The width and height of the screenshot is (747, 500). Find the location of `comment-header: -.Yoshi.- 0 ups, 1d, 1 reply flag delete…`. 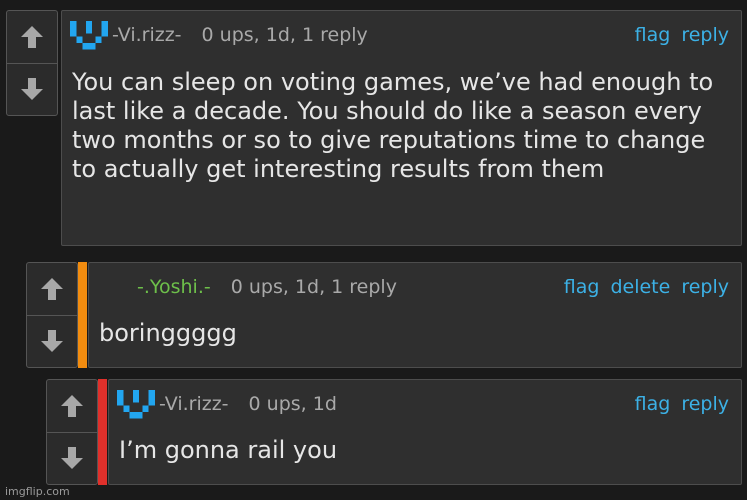

comment-header: -.Yoshi.- 0 ups, 1d, 1 reply flag delete… is located at coordinates (413, 287).